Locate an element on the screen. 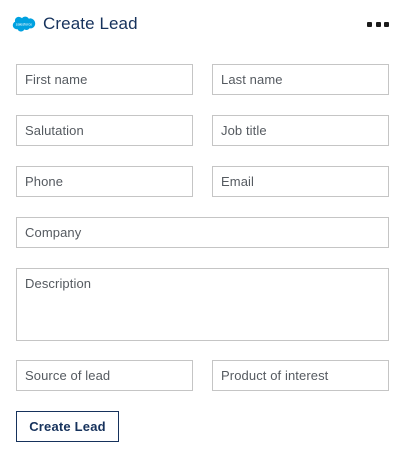 Image resolution: width=405 pixels, height=472 pixels. source-of-lead-placeholder: Source of lead is located at coordinates (68, 375).